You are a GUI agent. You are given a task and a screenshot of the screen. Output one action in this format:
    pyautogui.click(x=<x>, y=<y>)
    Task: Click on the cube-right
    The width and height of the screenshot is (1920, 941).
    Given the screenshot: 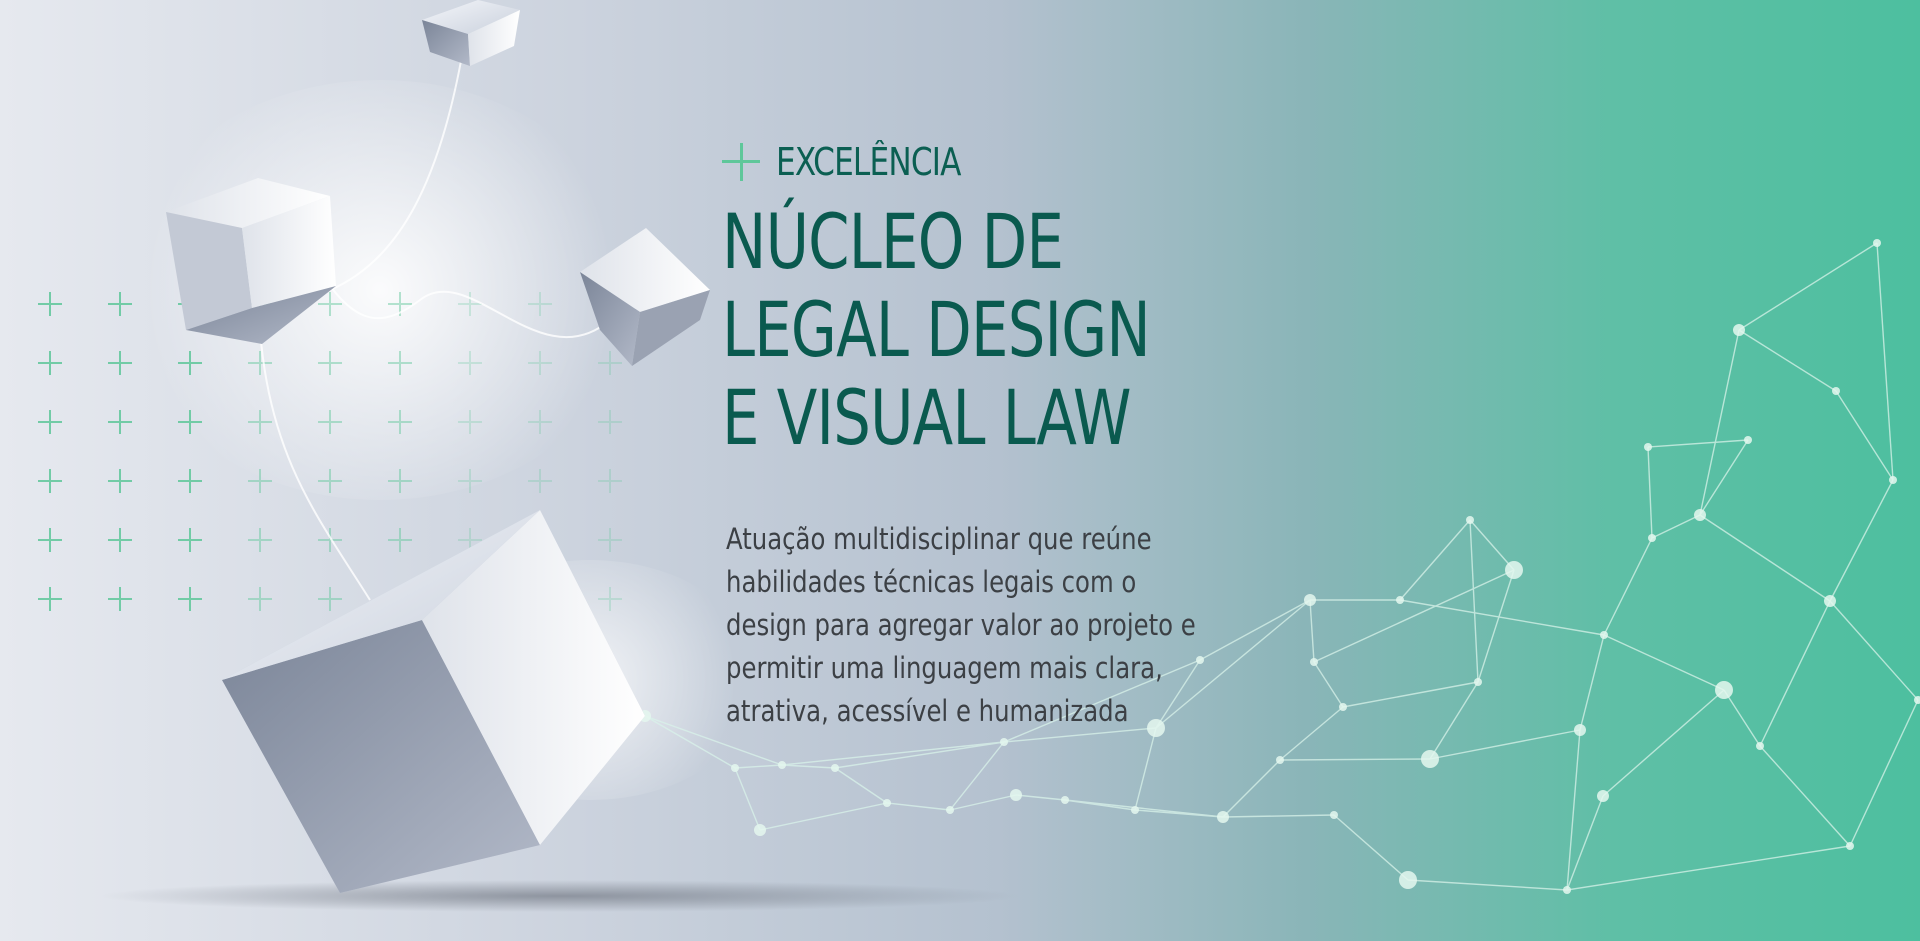 What is the action you would take?
    pyautogui.click(x=645, y=297)
    